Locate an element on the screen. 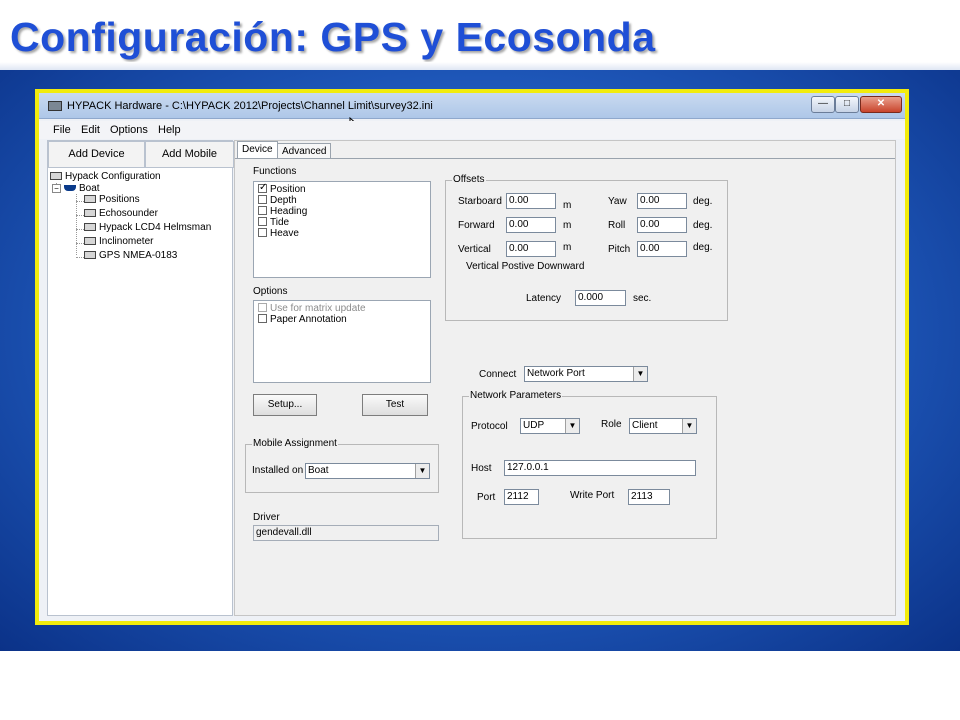 This screenshot has height=720, width=960. menu-file: File is located at coordinates (62, 130).